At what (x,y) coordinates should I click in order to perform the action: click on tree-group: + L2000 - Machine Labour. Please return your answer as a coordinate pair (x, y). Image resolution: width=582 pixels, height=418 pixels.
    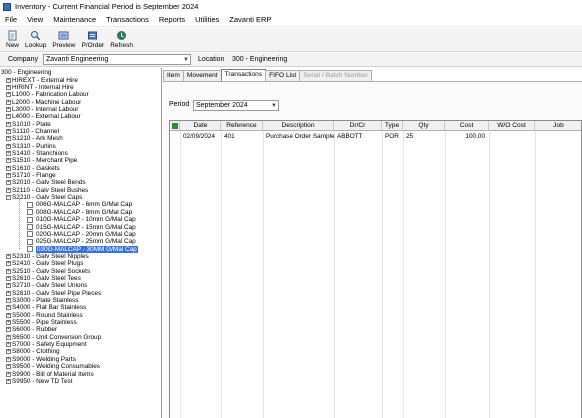
    Looking at the image, I should click on (80, 102).